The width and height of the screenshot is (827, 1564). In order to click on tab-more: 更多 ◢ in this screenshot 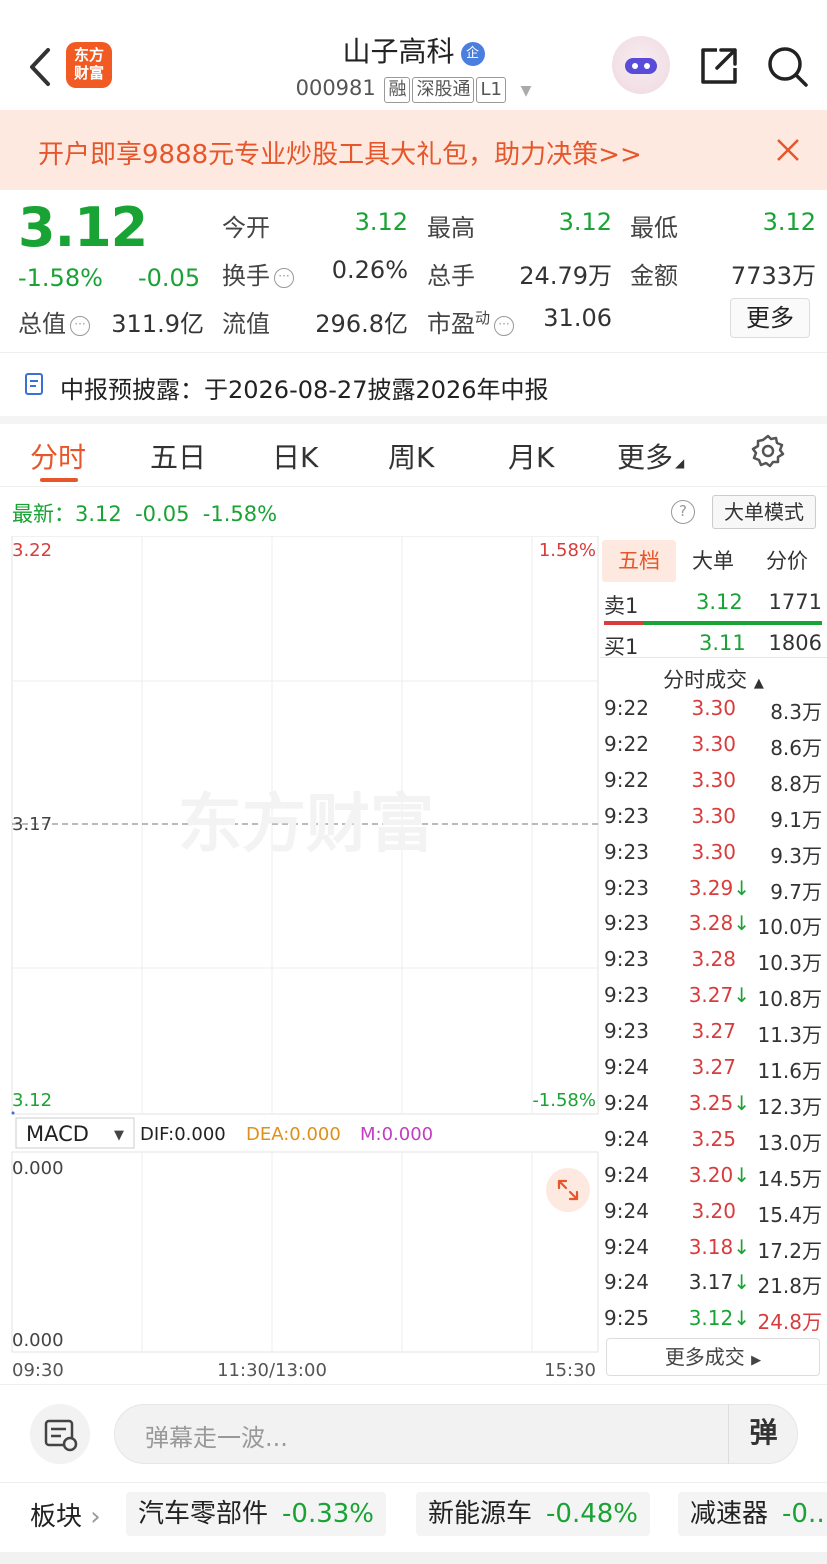, I will do `click(650, 456)`.